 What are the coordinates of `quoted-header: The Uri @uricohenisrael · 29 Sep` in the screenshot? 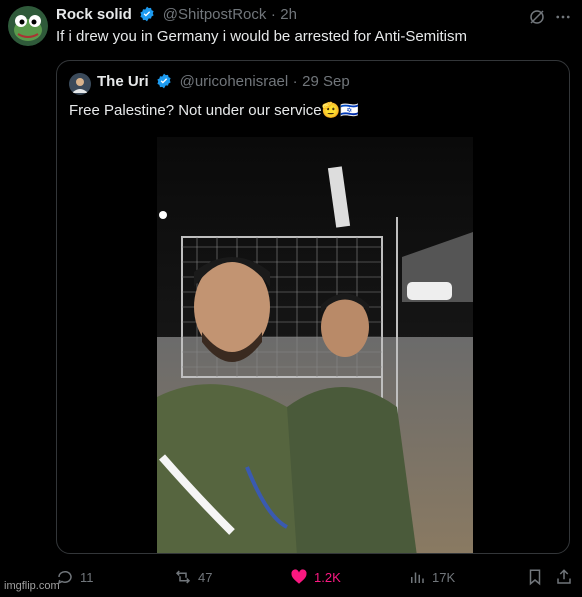 It's located at (223, 82).